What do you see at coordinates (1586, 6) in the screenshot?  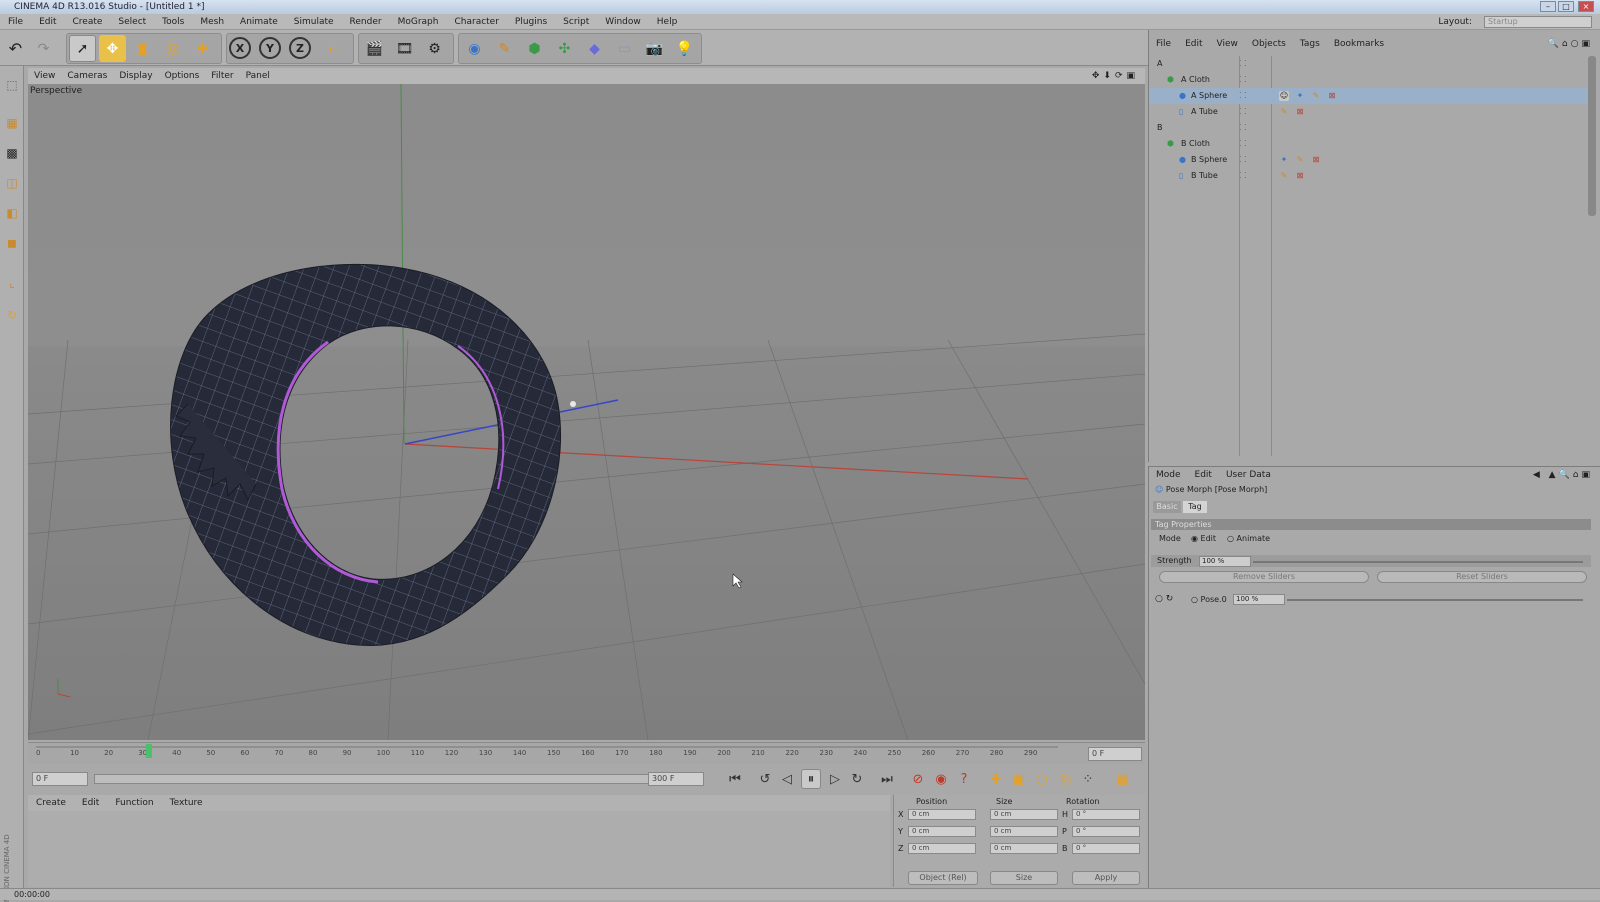 I see `close-button: ×` at bounding box center [1586, 6].